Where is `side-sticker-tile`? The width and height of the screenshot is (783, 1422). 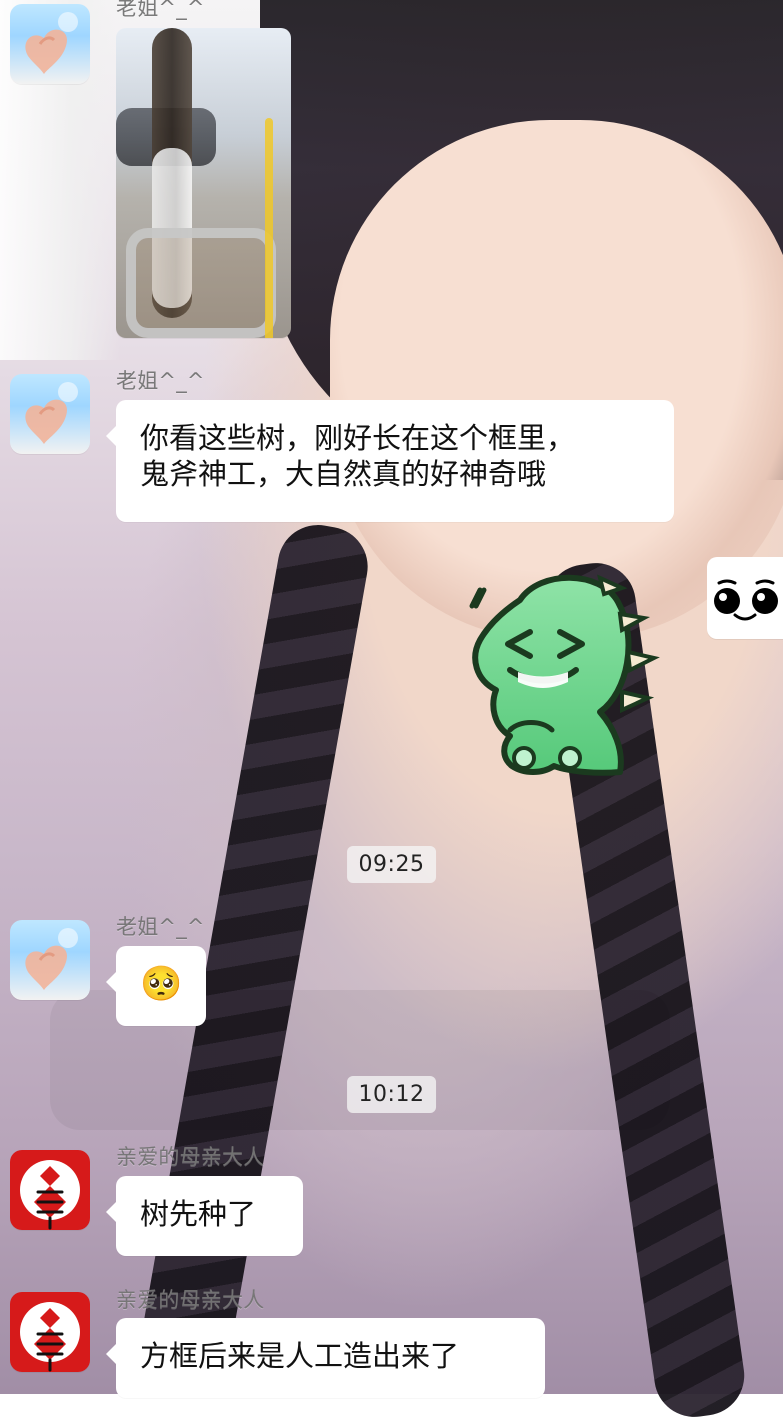
side-sticker-tile is located at coordinates (745, 598).